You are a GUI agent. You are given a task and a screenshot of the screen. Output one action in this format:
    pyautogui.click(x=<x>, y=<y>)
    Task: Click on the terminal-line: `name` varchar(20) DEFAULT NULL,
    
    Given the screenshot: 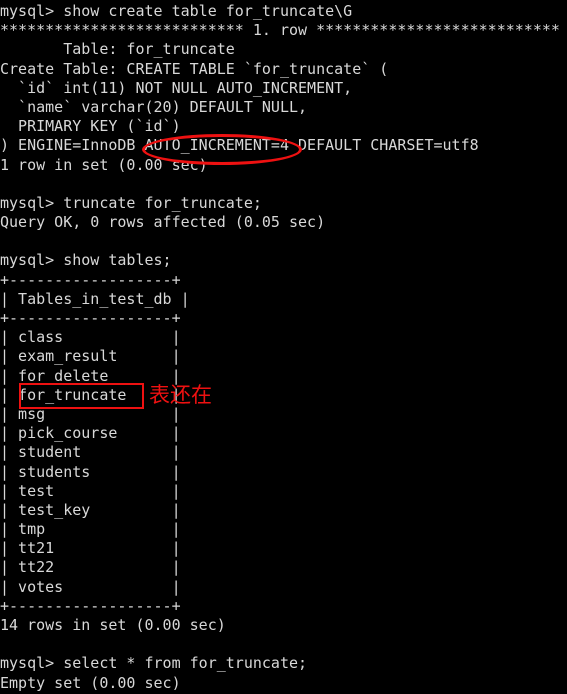 What is the action you would take?
    pyautogui.click(x=154, y=106)
    